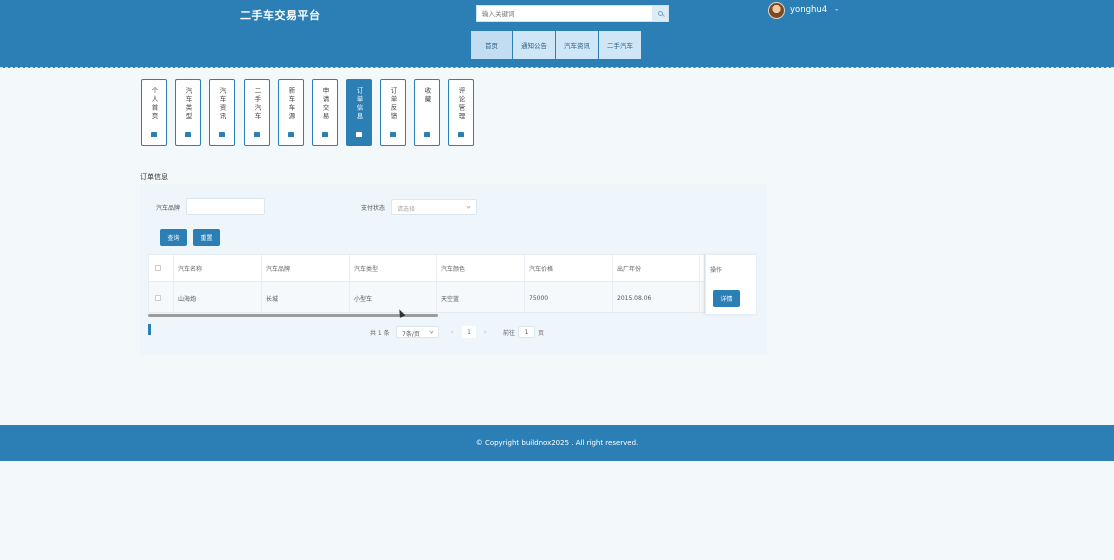 The height and width of the screenshot is (560, 1114). Describe the element at coordinates (406, 209) in the screenshot. I see `pay-status-placeholder: 请选择` at that location.